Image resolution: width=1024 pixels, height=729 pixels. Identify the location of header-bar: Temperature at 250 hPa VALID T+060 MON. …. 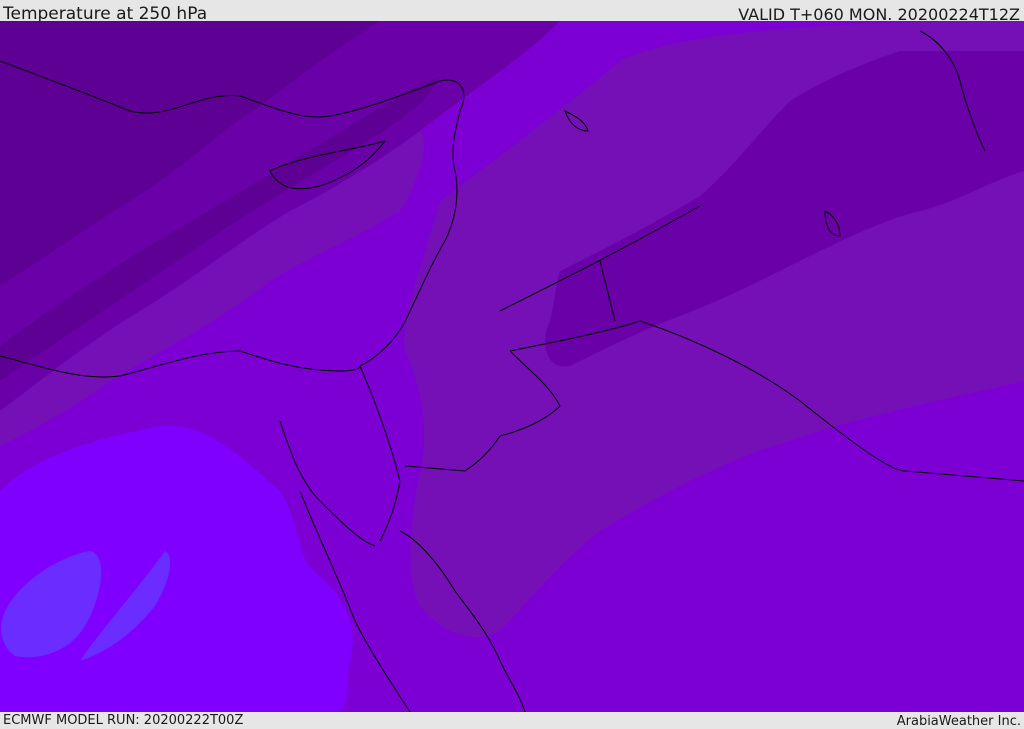
(512, 12).